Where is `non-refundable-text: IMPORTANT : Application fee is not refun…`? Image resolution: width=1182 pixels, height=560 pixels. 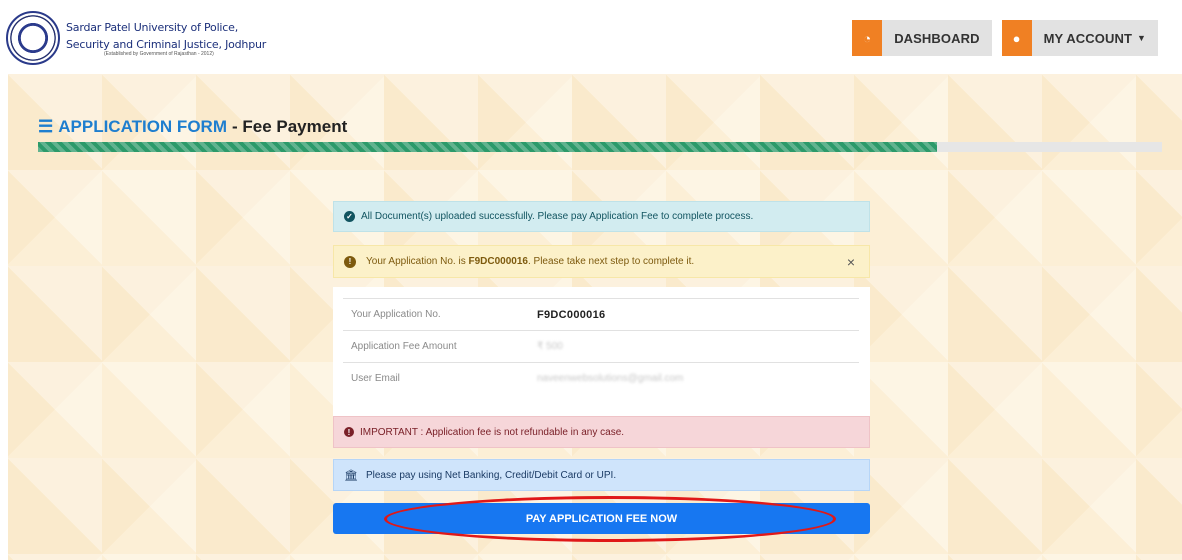
non-refundable-text: IMPORTANT : Application fee is not refun… is located at coordinates (492, 432).